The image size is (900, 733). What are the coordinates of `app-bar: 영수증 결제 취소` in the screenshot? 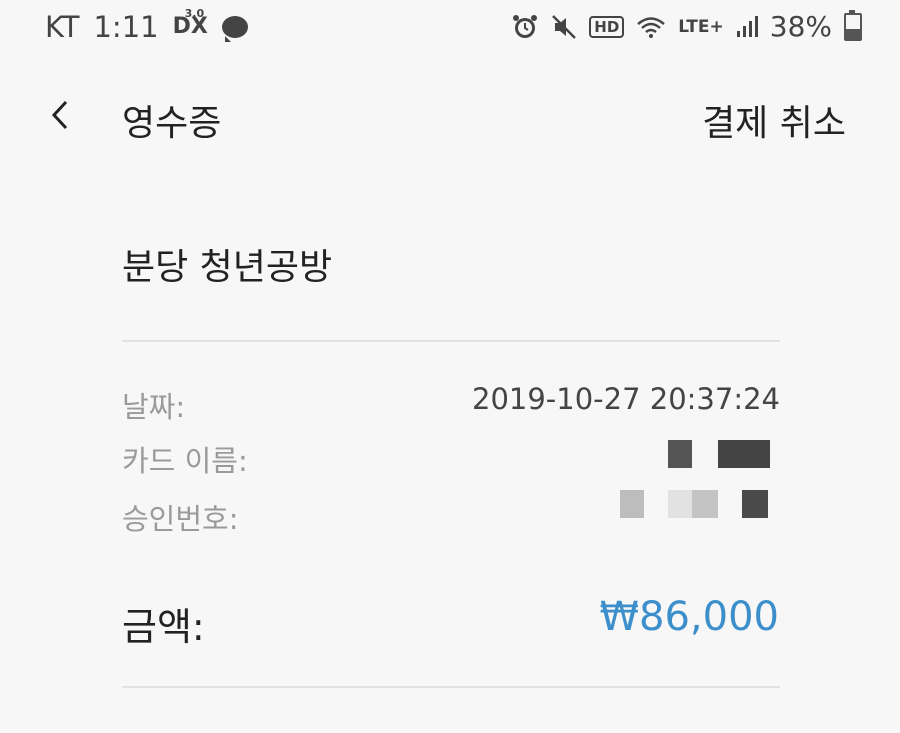 It's located at (450, 117).